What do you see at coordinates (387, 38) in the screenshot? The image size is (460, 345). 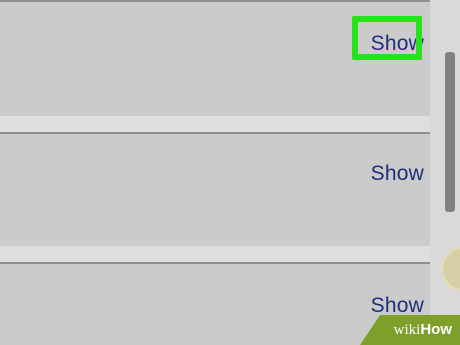 I see `highlight-box` at bounding box center [387, 38].